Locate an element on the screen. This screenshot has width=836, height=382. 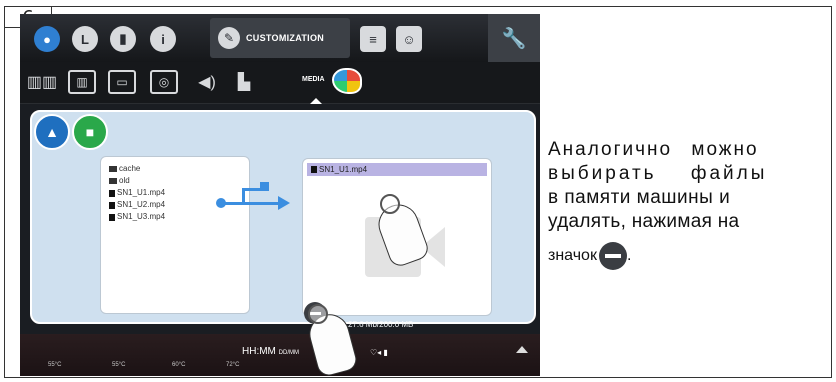
customization-subbar: ▥▥ ▥ ▭ ◎ ◀) ▙ MEDIA is located at coordinates (280, 83).